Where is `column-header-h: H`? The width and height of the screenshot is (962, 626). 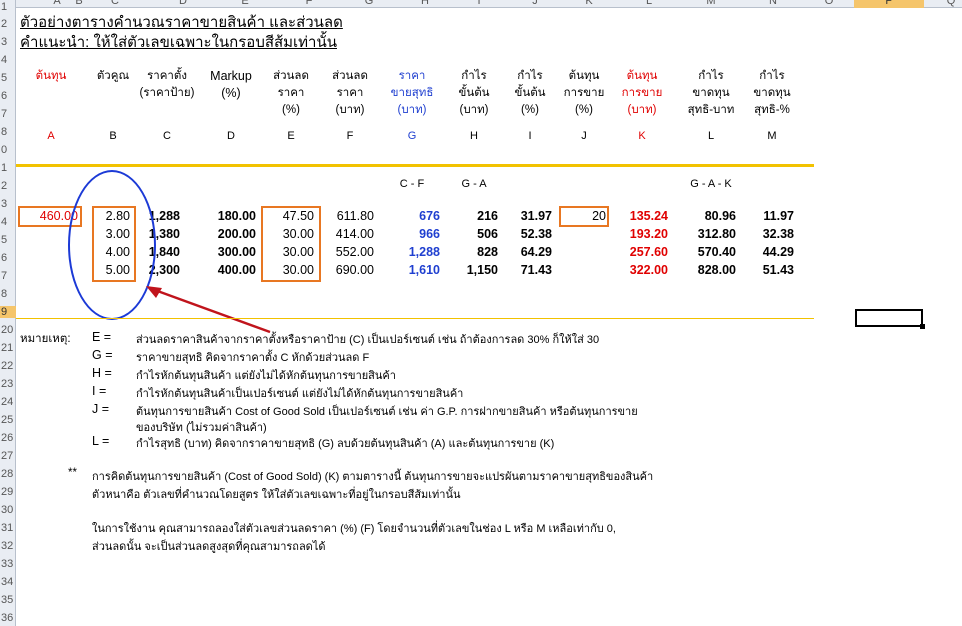 column-header-h: H is located at coordinates (425, 4).